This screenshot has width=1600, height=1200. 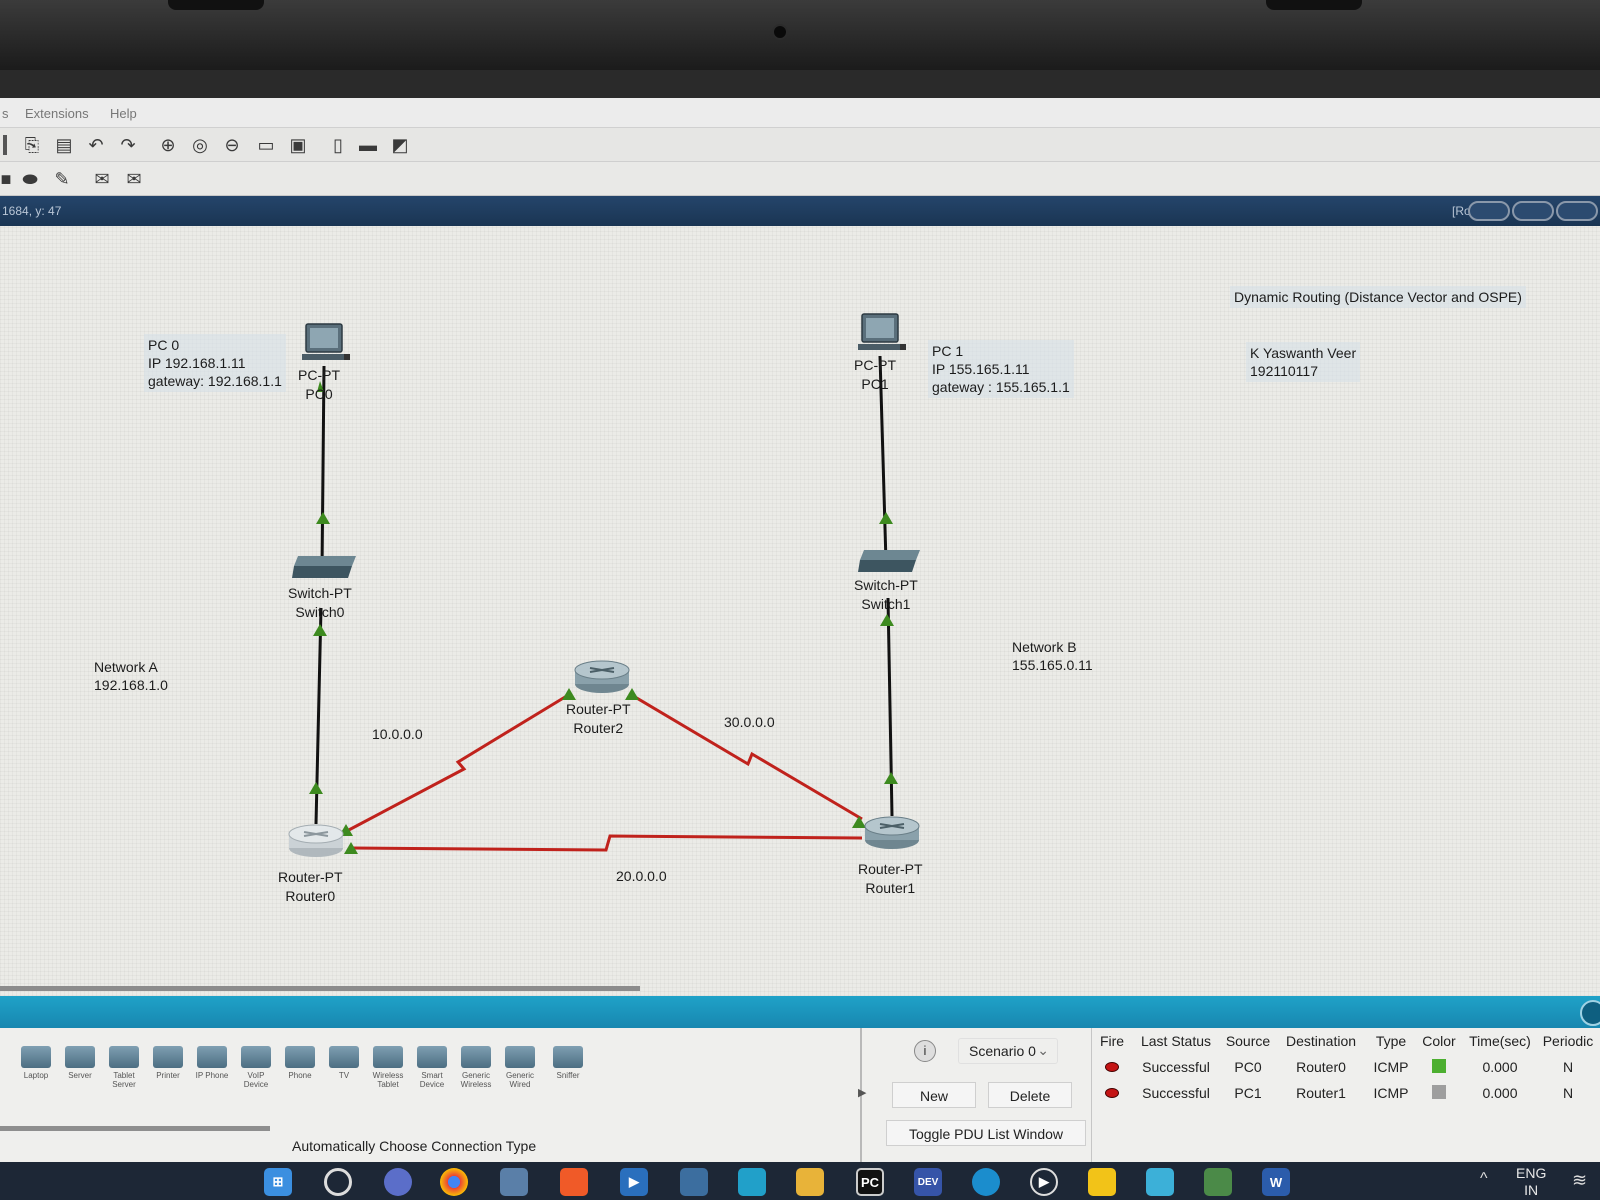 What do you see at coordinates (810, 1182) in the screenshot?
I see `file-explorer-icon` at bounding box center [810, 1182].